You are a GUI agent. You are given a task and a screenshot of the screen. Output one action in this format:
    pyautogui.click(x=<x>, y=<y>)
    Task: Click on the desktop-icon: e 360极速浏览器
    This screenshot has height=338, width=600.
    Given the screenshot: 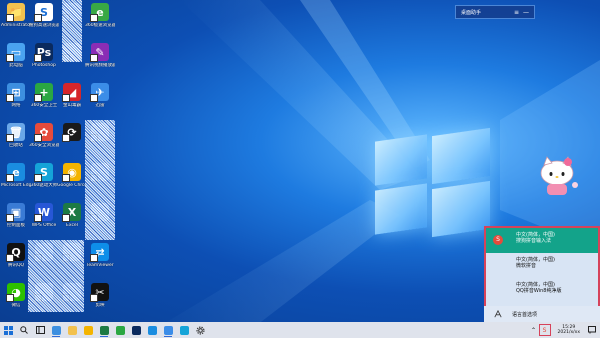 What is the action you would take?
    pyautogui.click(x=100, y=15)
    